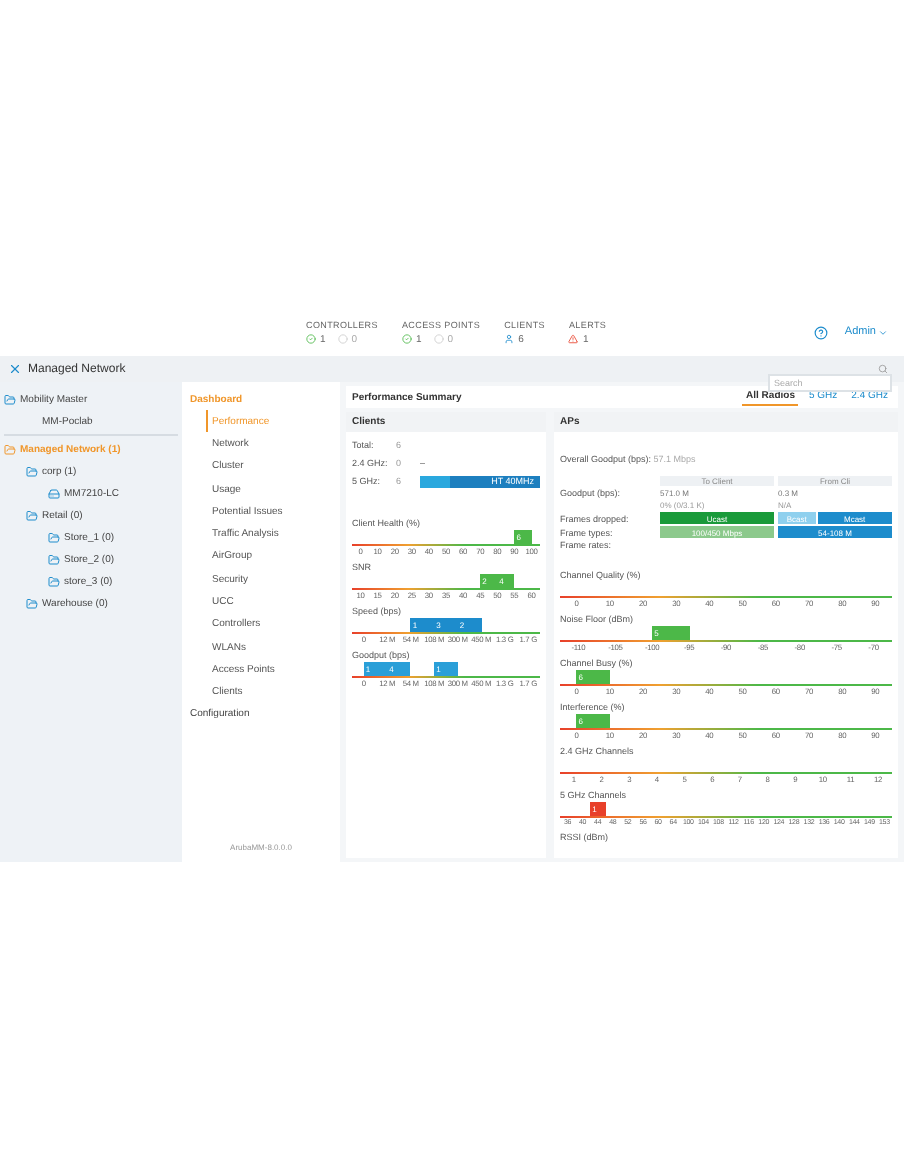  I want to click on warning-icon, so click(573, 339).